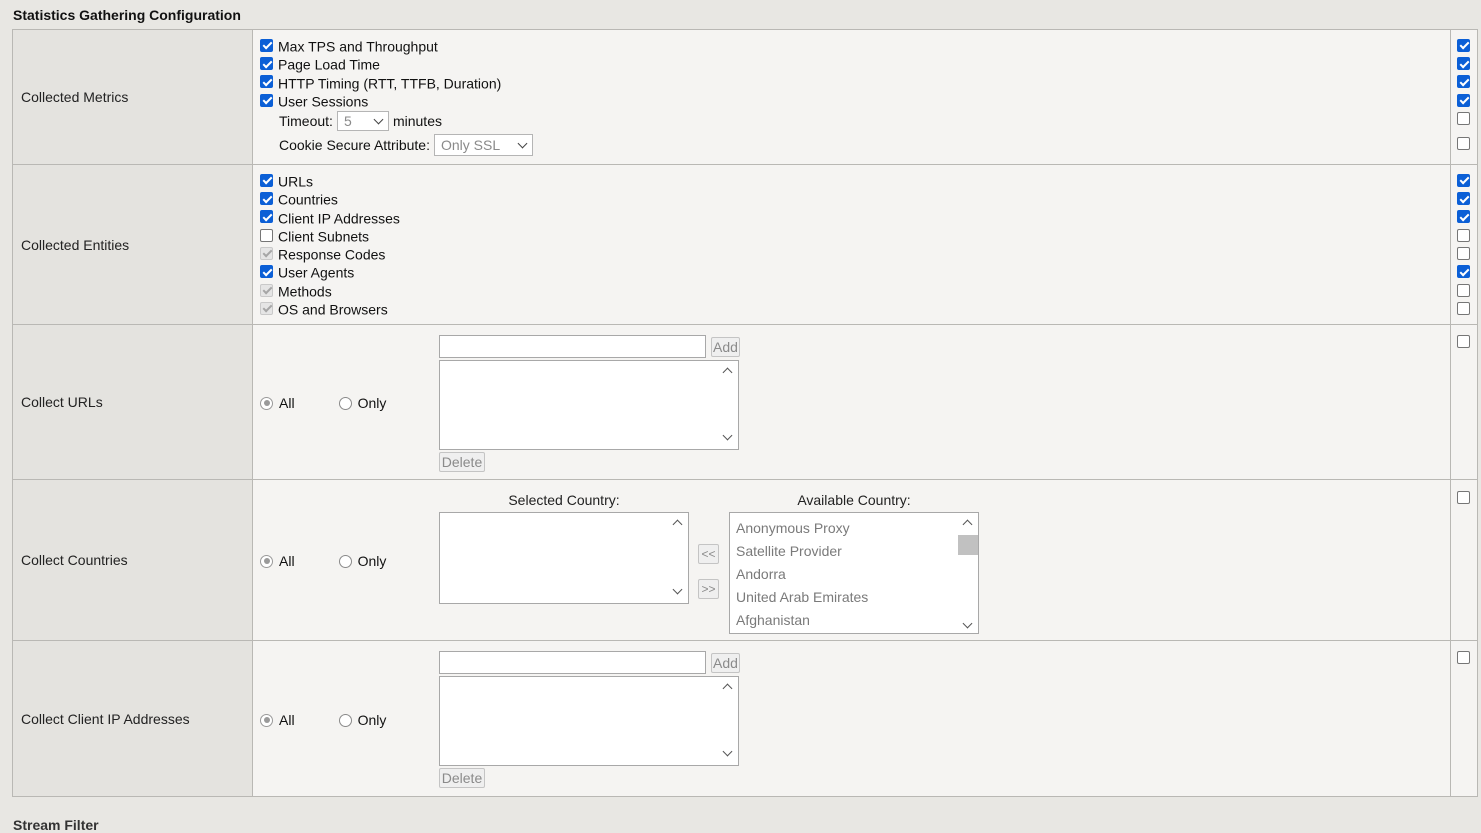  I want to click on countries-radio-all, so click(266, 561).